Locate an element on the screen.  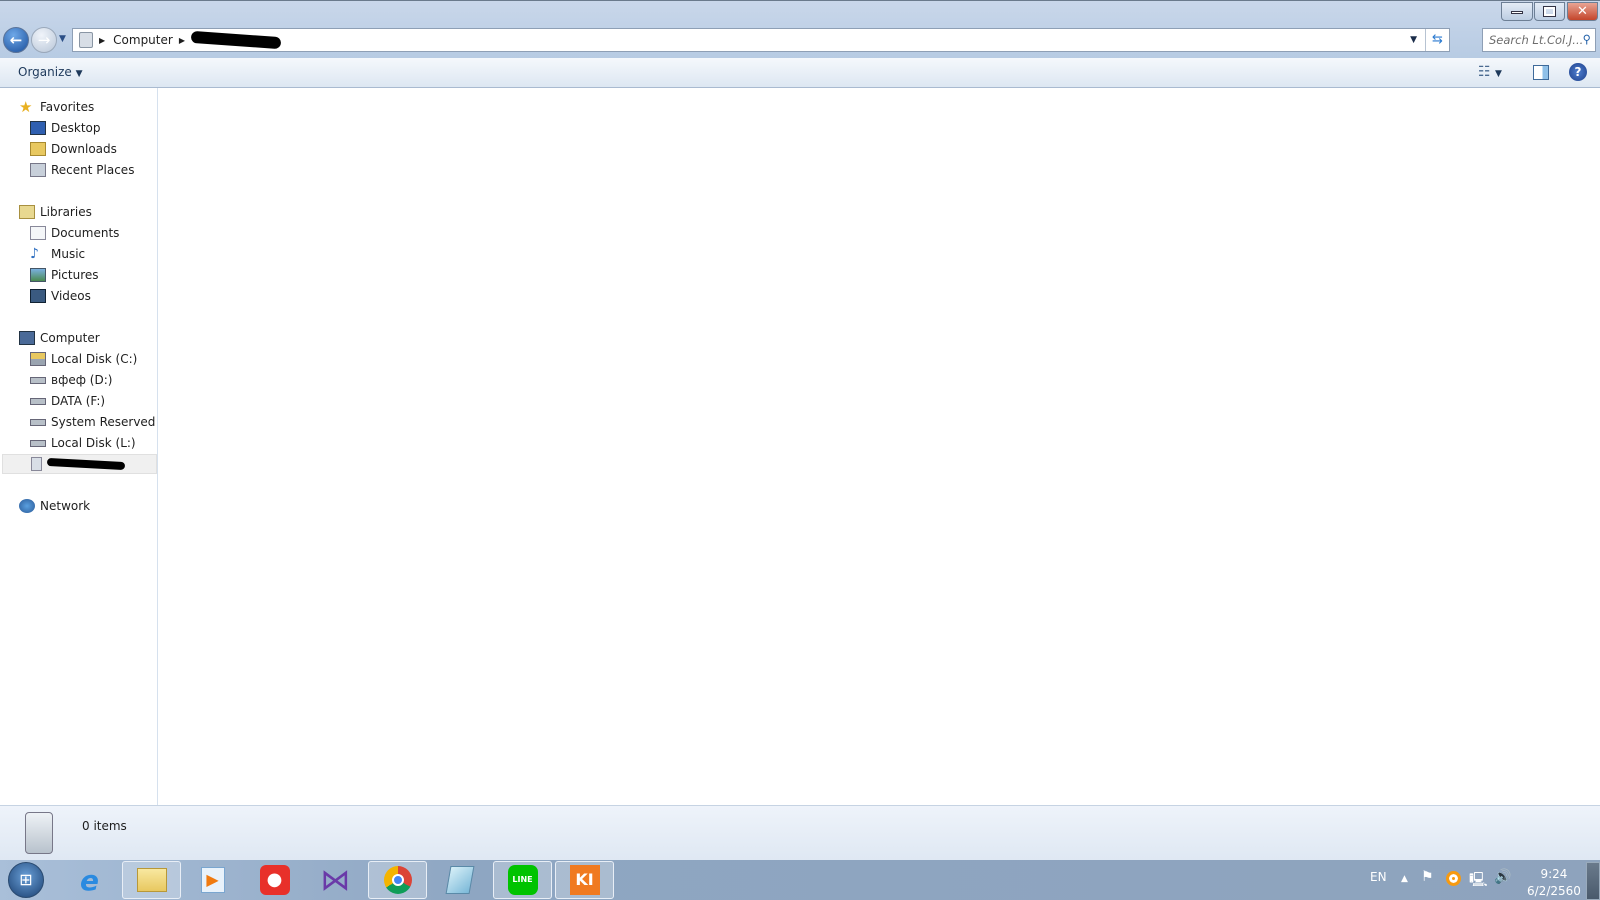
preview-pane-button is located at coordinates (1541, 72).